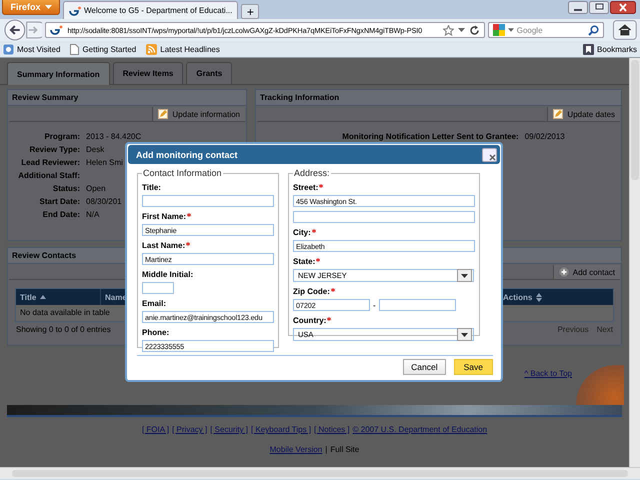  What do you see at coordinates (63, 329) in the screenshot?
I see `table-info: Showing 0 to 0 of 0 entries` at bounding box center [63, 329].